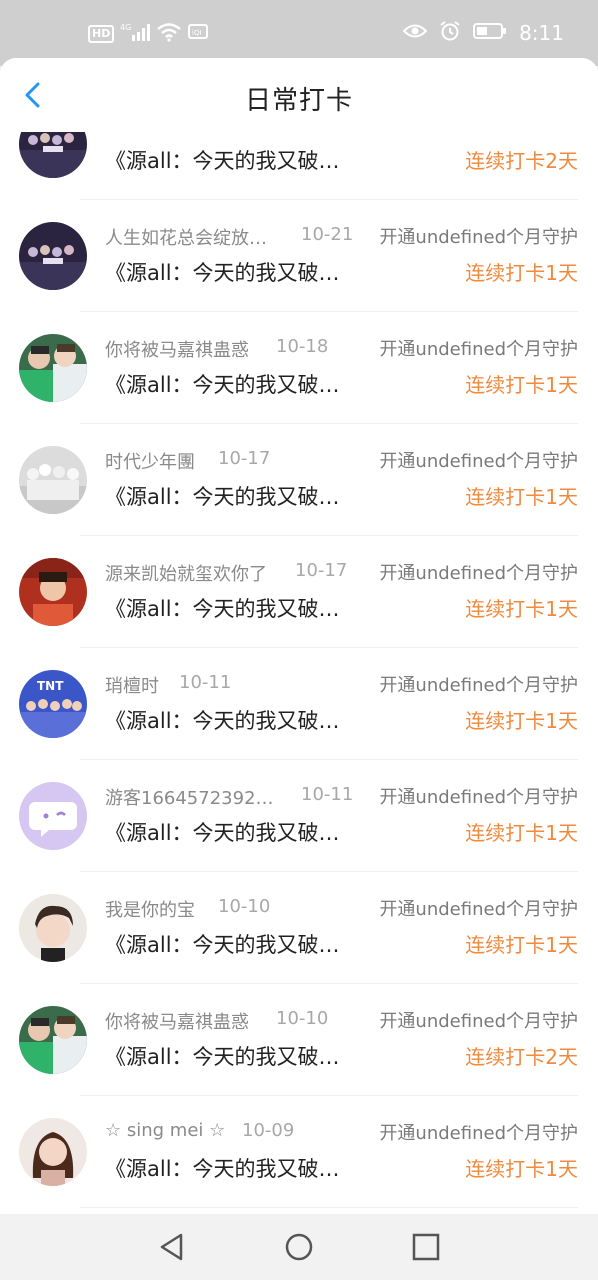 The width and height of the screenshot is (598, 1280). I want to click on post-date: 10-18, so click(302, 346).